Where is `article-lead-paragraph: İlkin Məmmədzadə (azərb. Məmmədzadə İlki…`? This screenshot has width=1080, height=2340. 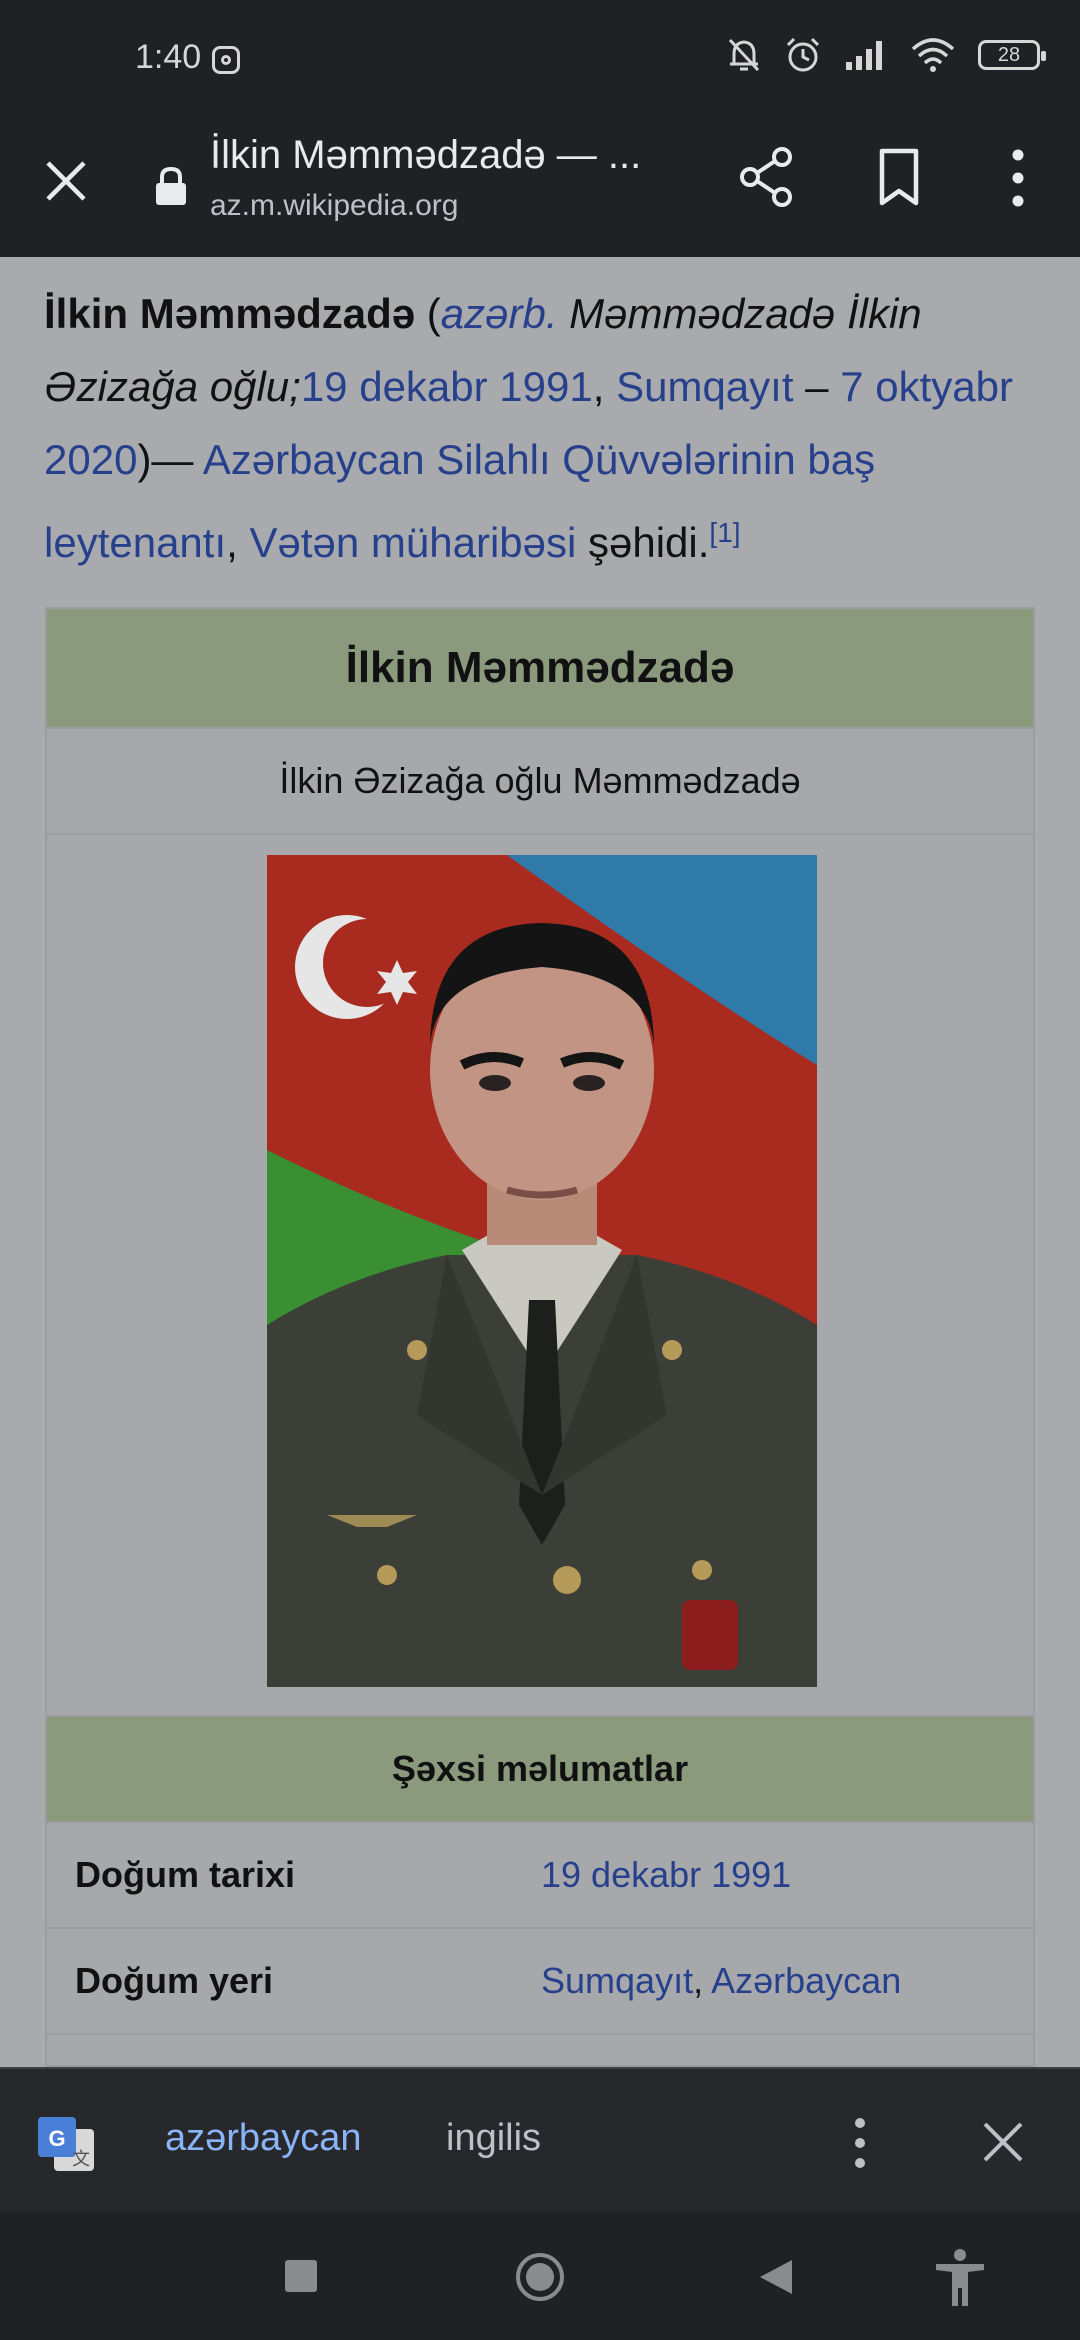
article-lead-paragraph: İlkin Məmmədzadə (azərb. Məmmədzadə İlki… is located at coordinates (544, 428).